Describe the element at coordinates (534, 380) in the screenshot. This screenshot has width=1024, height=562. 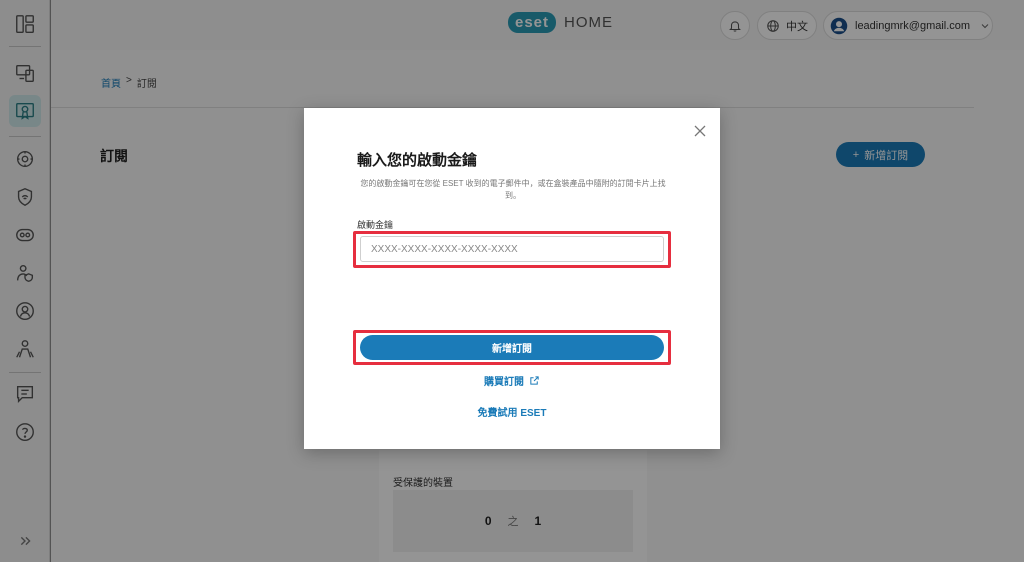
I see `external-link-icon` at that location.